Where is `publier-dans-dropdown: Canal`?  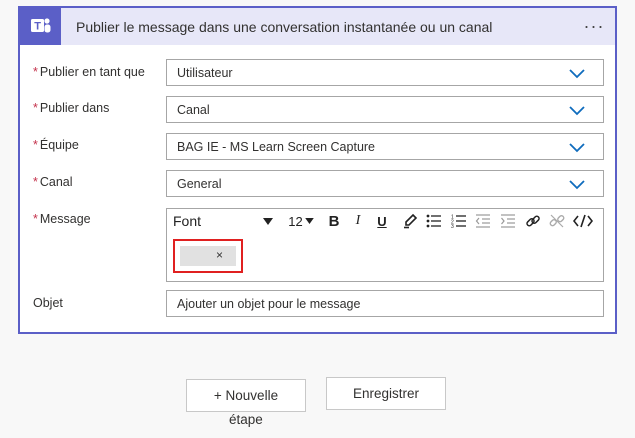 publier-dans-dropdown: Canal is located at coordinates (385, 109).